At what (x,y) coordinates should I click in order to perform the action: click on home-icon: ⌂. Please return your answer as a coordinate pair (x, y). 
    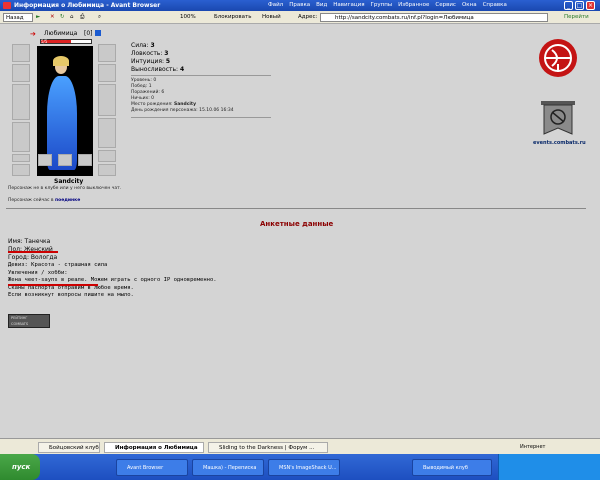
    Looking at the image, I should click on (72, 17).